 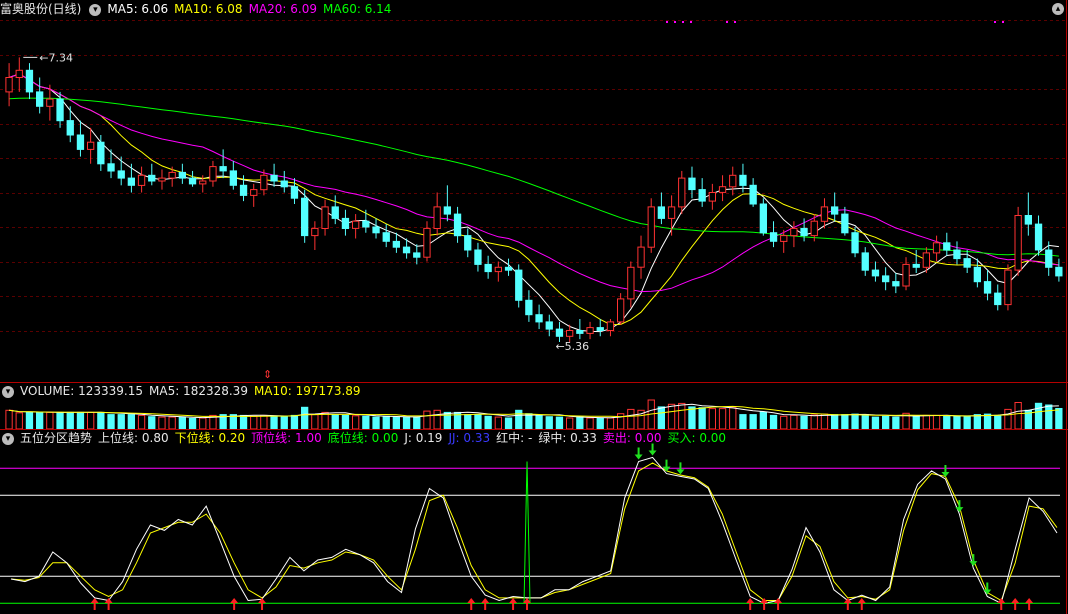 What do you see at coordinates (527, 532) in the screenshot?
I see `green-spike-line` at bounding box center [527, 532].